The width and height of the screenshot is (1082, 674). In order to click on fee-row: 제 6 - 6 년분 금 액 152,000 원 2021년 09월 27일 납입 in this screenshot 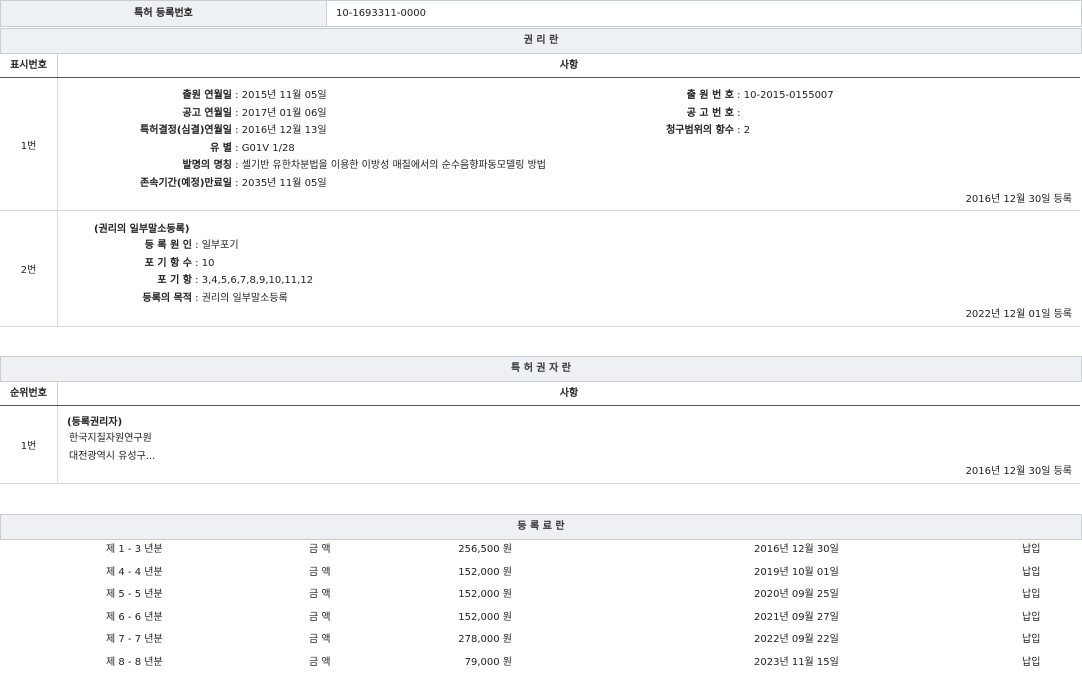, I will do `click(540, 618)`.